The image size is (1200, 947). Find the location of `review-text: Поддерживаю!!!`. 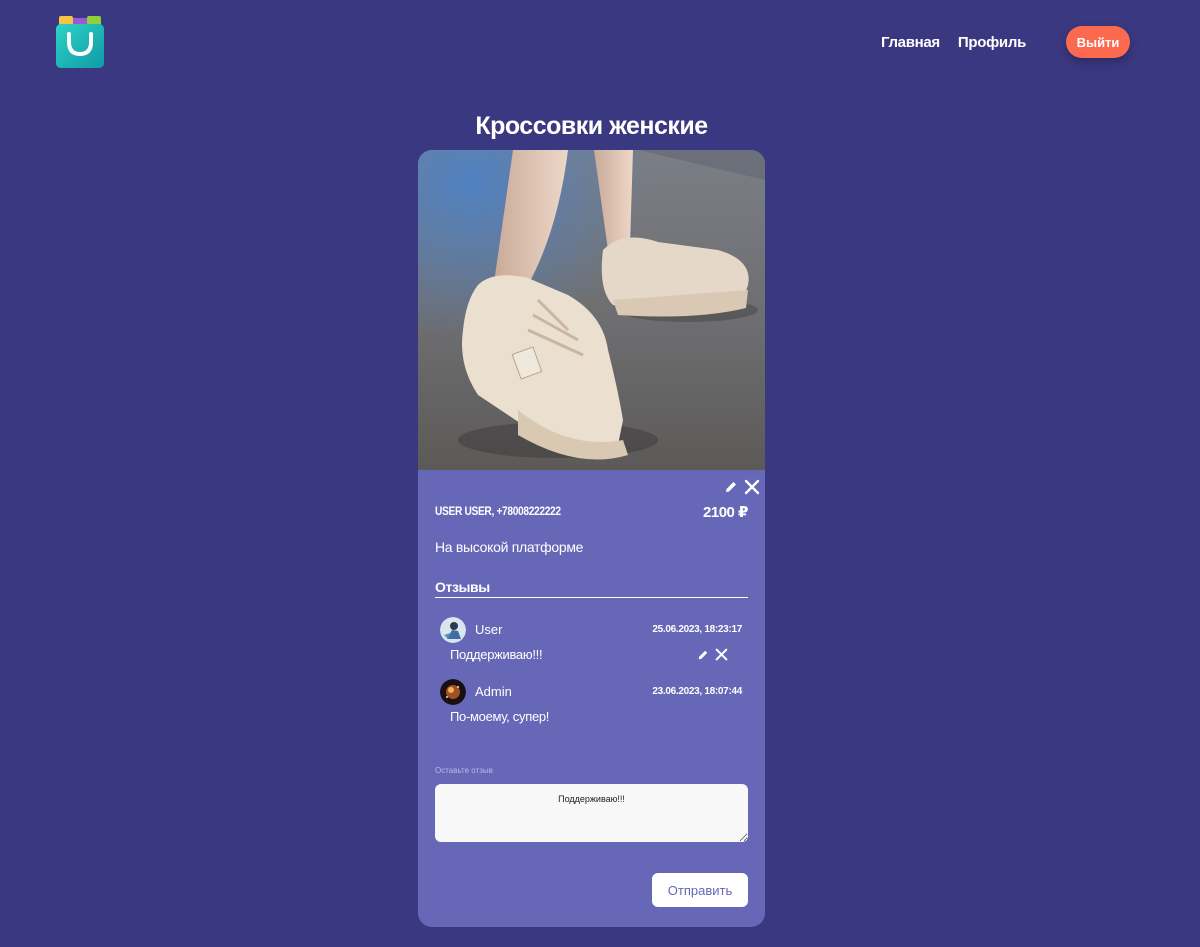

review-text: Поддерживаю!!! is located at coordinates (496, 654).